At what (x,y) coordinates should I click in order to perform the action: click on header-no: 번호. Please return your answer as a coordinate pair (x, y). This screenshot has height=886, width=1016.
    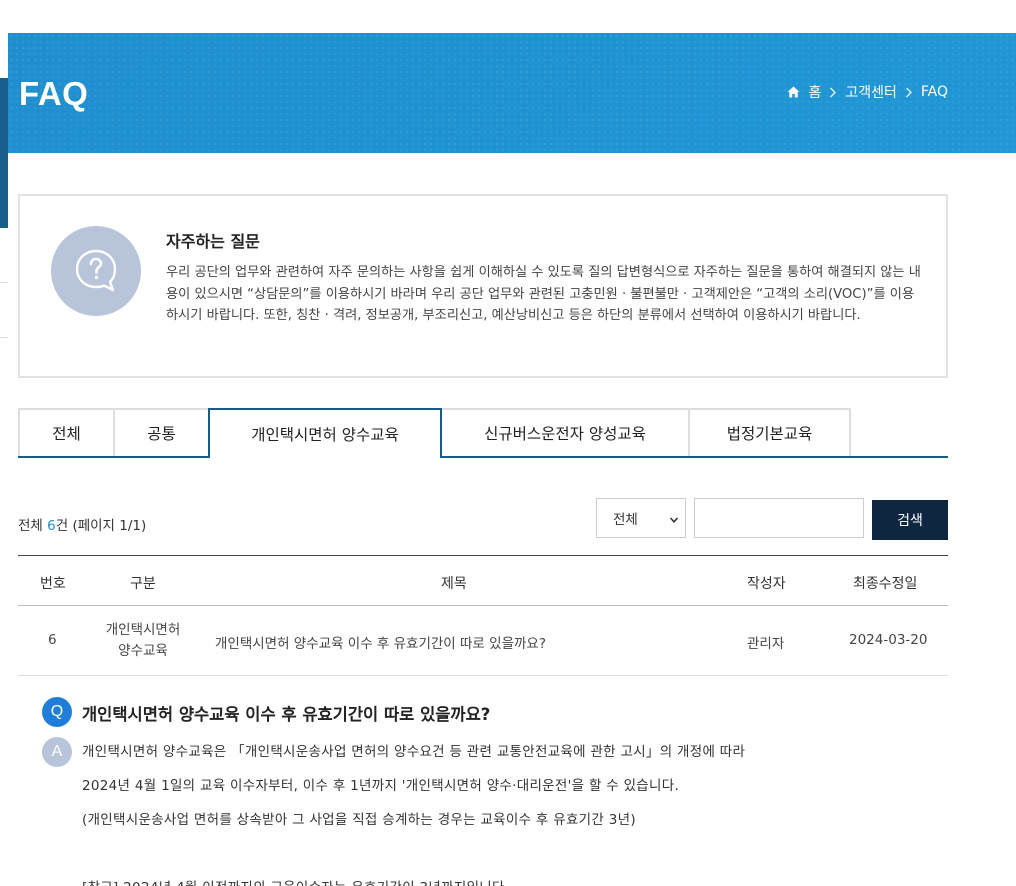
    Looking at the image, I should click on (53, 584).